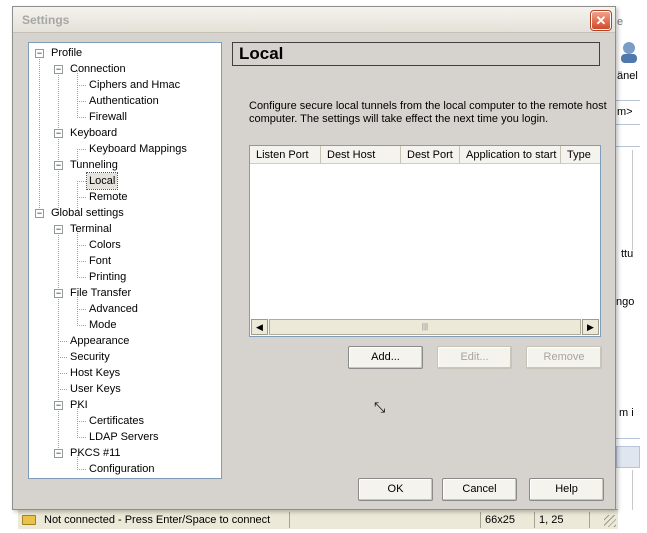 The width and height of the screenshot is (647, 533). Describe the element at coordinates (125, 389) in the screenshot. I see `tree-item-user-keys: User Keys` at that location.